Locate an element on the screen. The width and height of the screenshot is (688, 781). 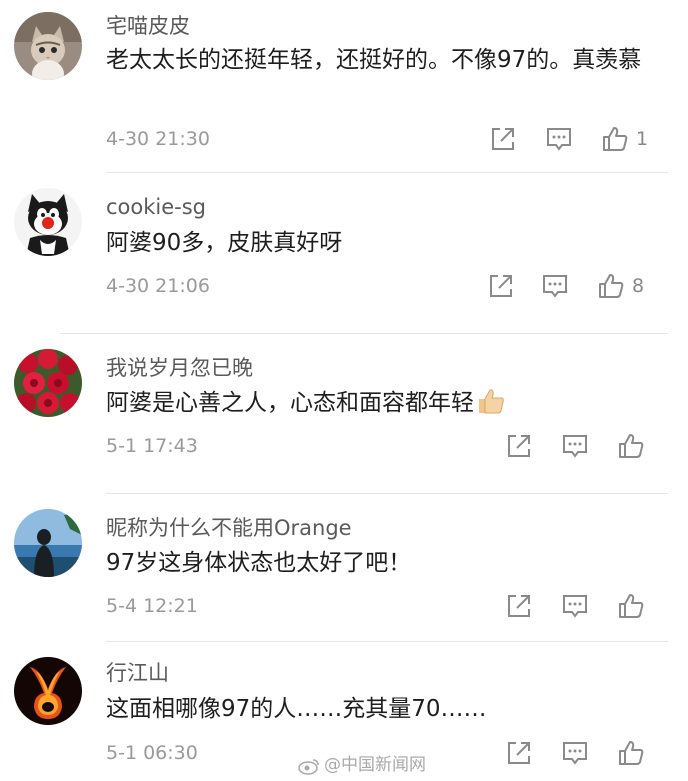
watermark: @中国新闻网 is located at coordinates (362, 762).